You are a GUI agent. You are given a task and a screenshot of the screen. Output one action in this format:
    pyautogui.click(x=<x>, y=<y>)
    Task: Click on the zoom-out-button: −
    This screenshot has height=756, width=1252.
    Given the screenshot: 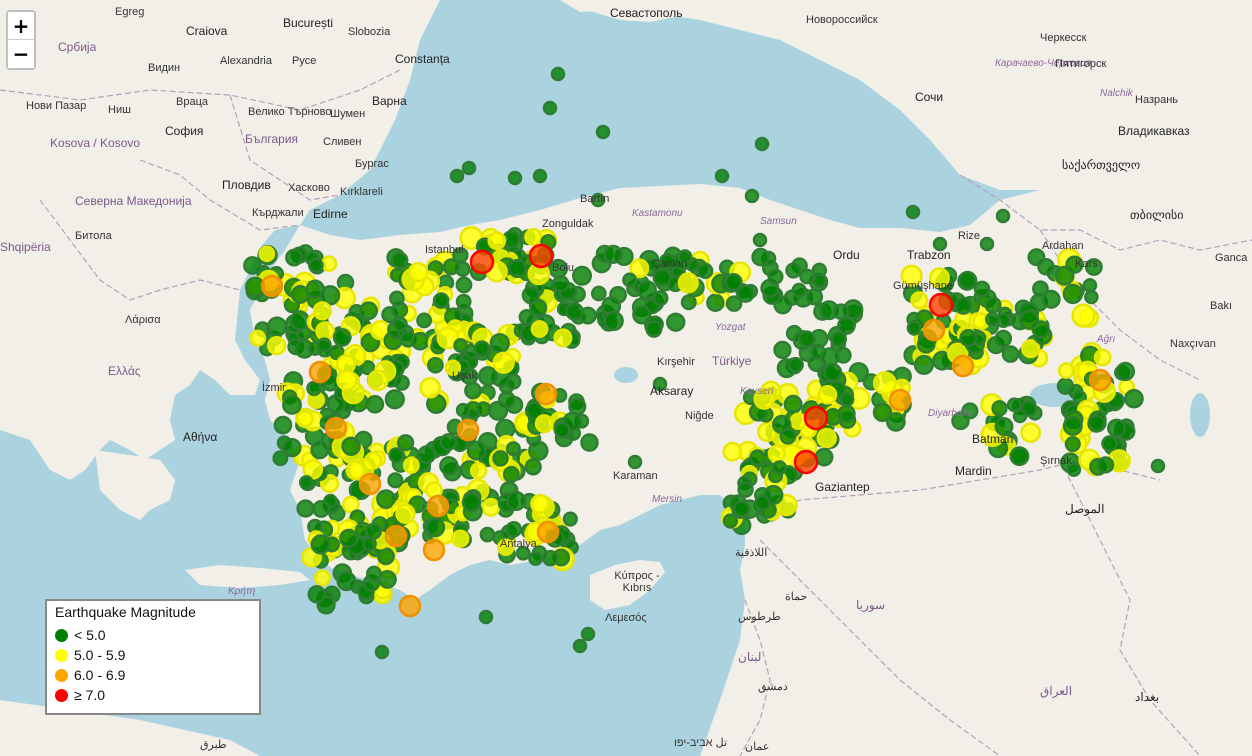 What is the action you would take?
    pyautogui.click(x=21, y=54)
    